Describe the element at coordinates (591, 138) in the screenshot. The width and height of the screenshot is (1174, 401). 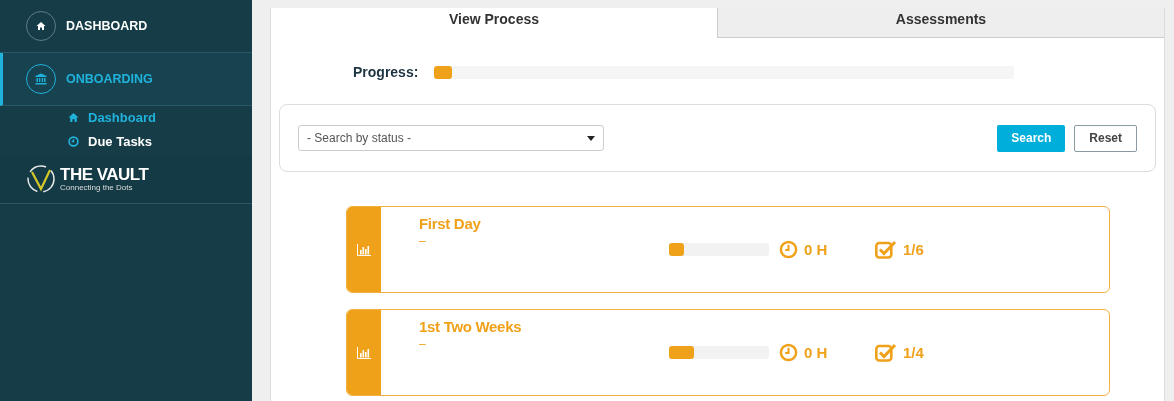
I see `caret-icon` at that location.